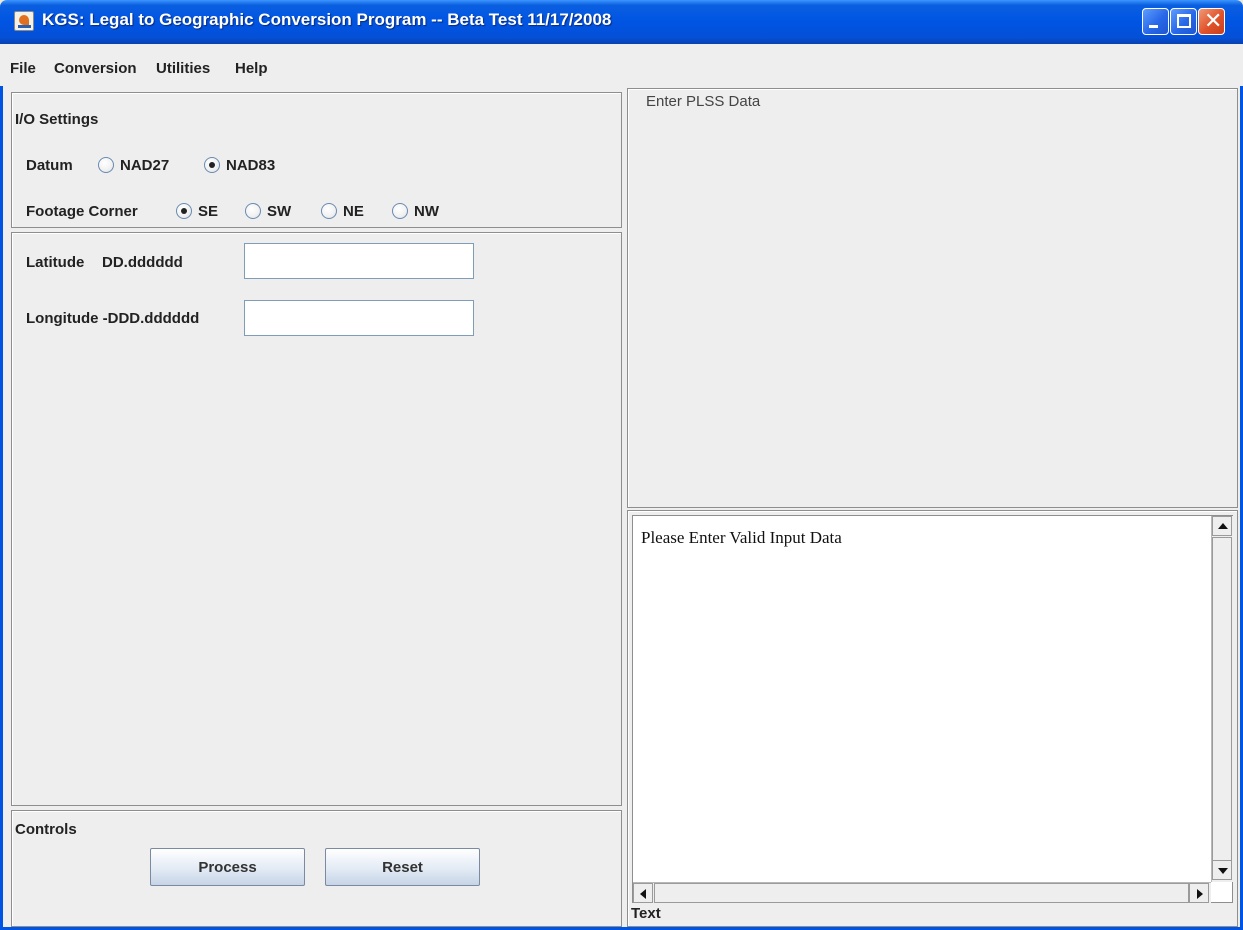  I want to click on arrow-left-icon, so click(643, 894).